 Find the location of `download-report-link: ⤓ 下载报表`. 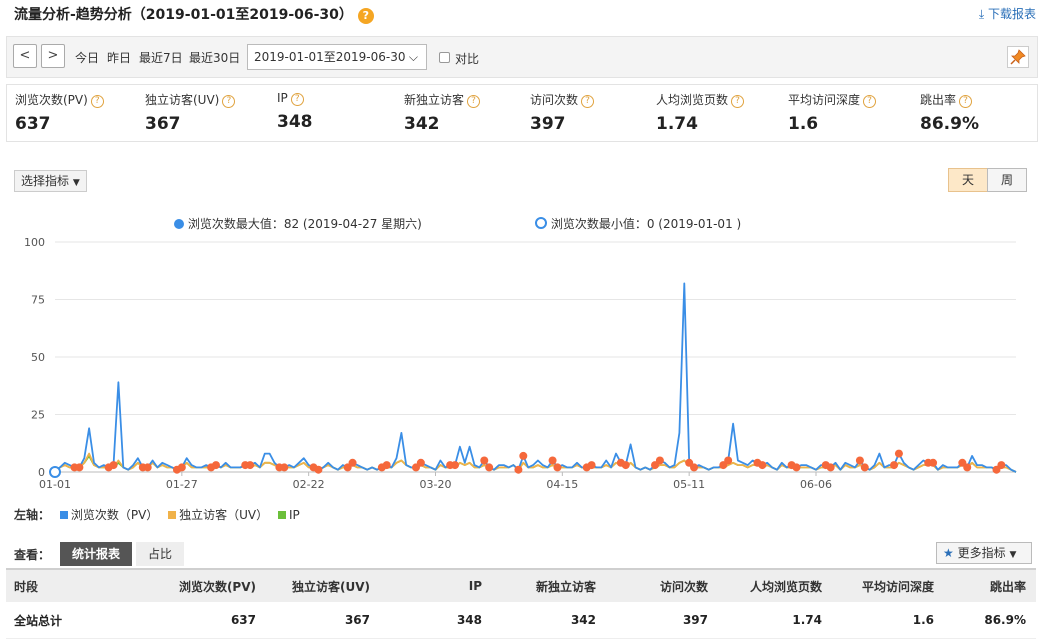

download-report-link: ⤓ 下载报表 is located at coordinates (1007, 13).